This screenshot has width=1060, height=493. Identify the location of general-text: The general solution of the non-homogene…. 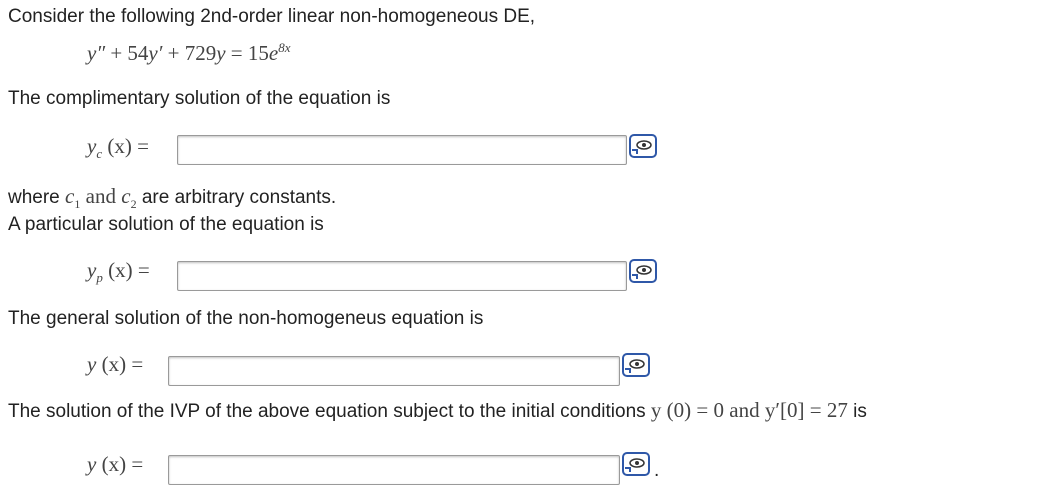
(246, 318).